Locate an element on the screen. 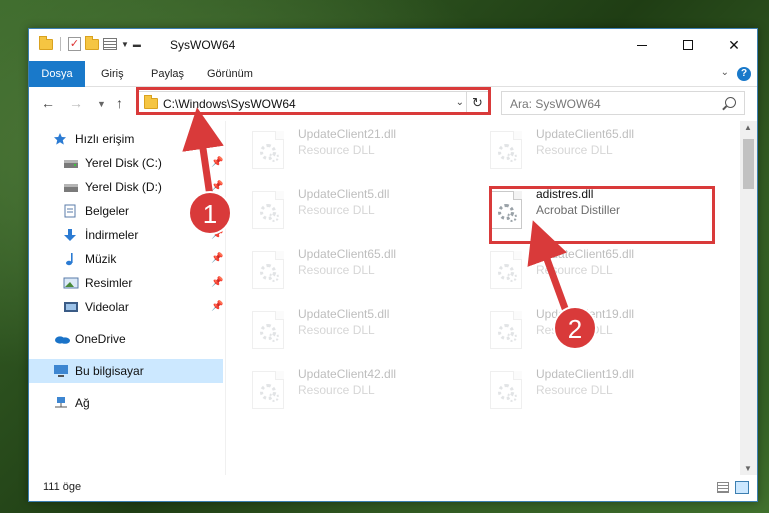 This screenshot has width=769, height=513. sidebar-item-label: Videolar is located at coordinates (107, 307).